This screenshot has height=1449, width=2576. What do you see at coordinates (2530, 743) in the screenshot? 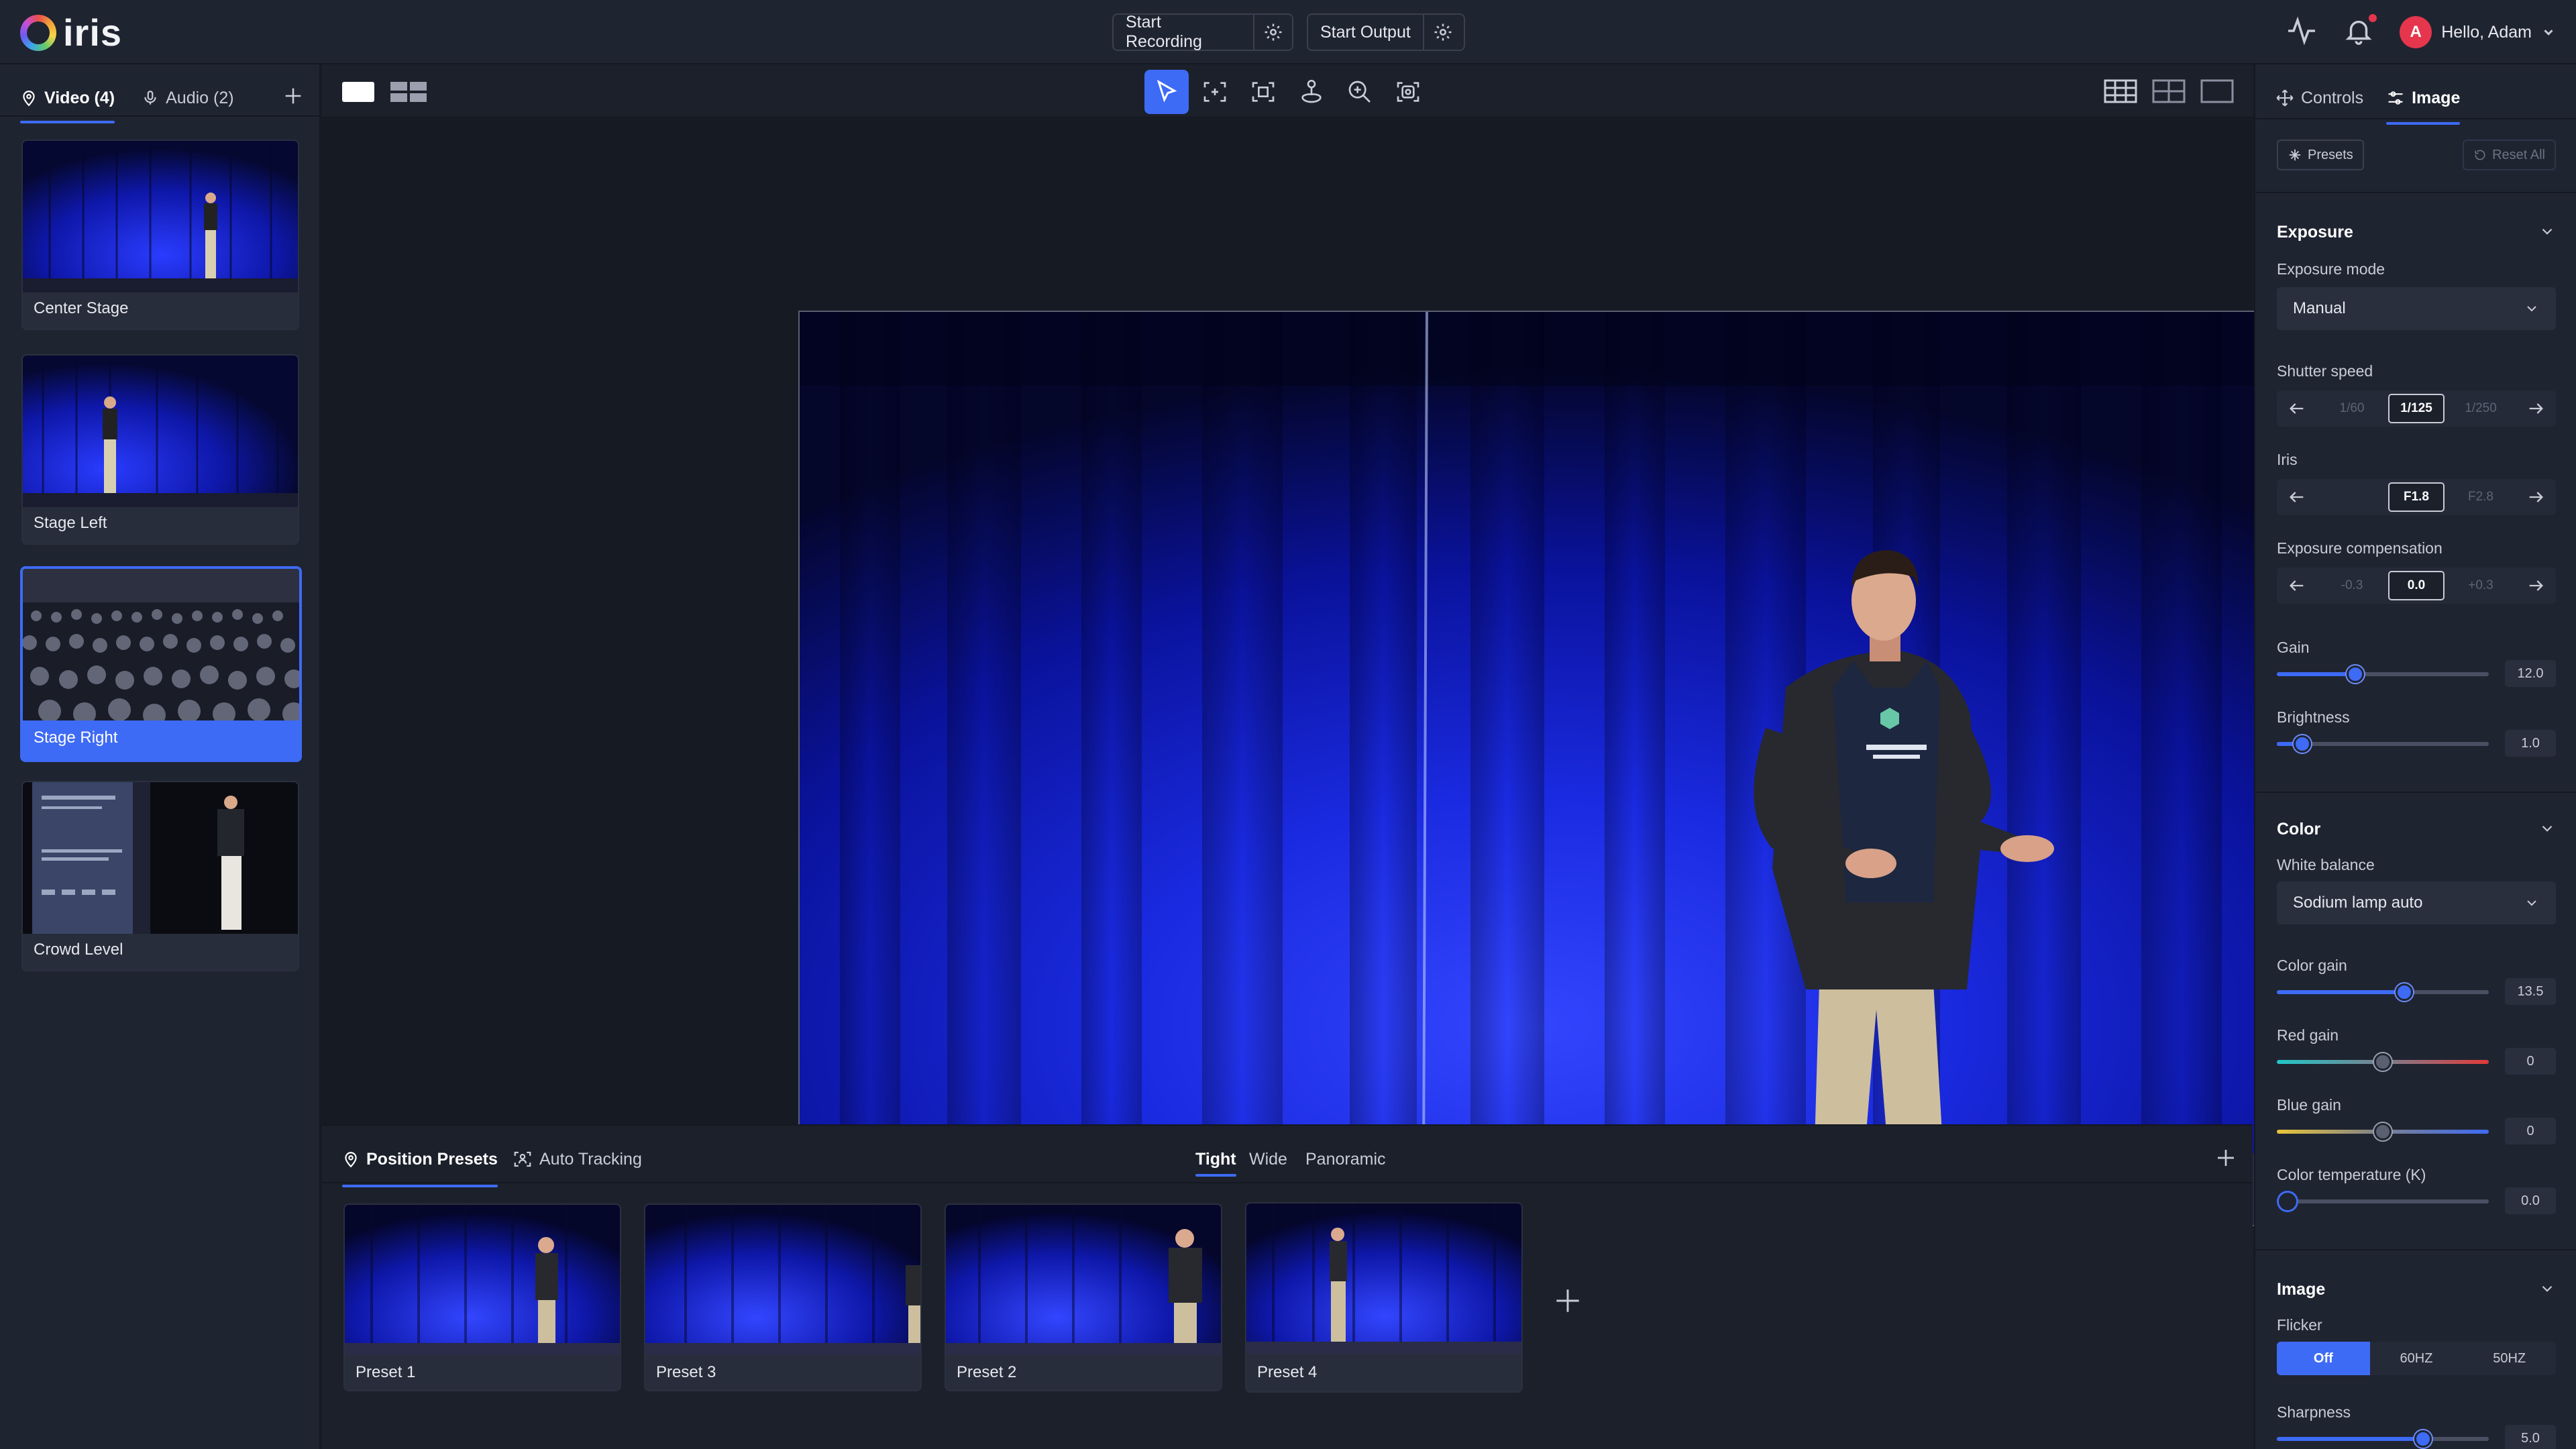
I see `brightness-value: 1.0` at bounding box center [2530, 743].